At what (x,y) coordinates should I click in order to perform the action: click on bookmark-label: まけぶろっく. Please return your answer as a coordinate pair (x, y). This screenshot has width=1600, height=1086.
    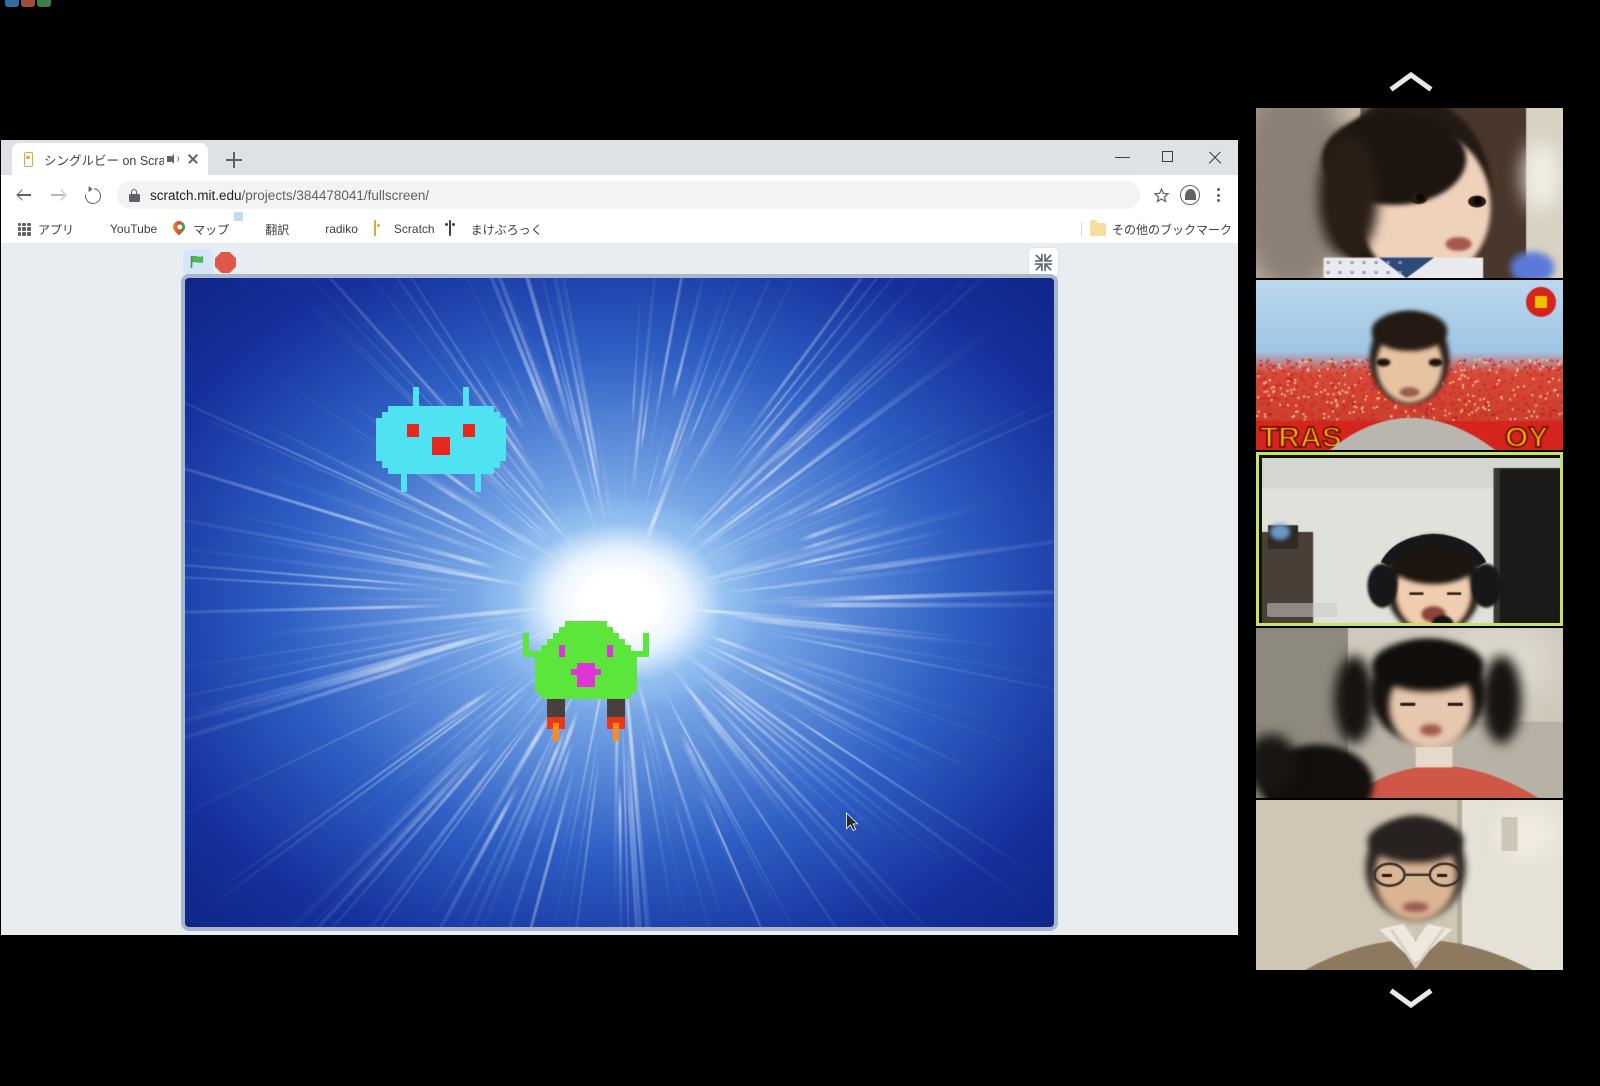
    Looking at the image, I should click on (506, 229).